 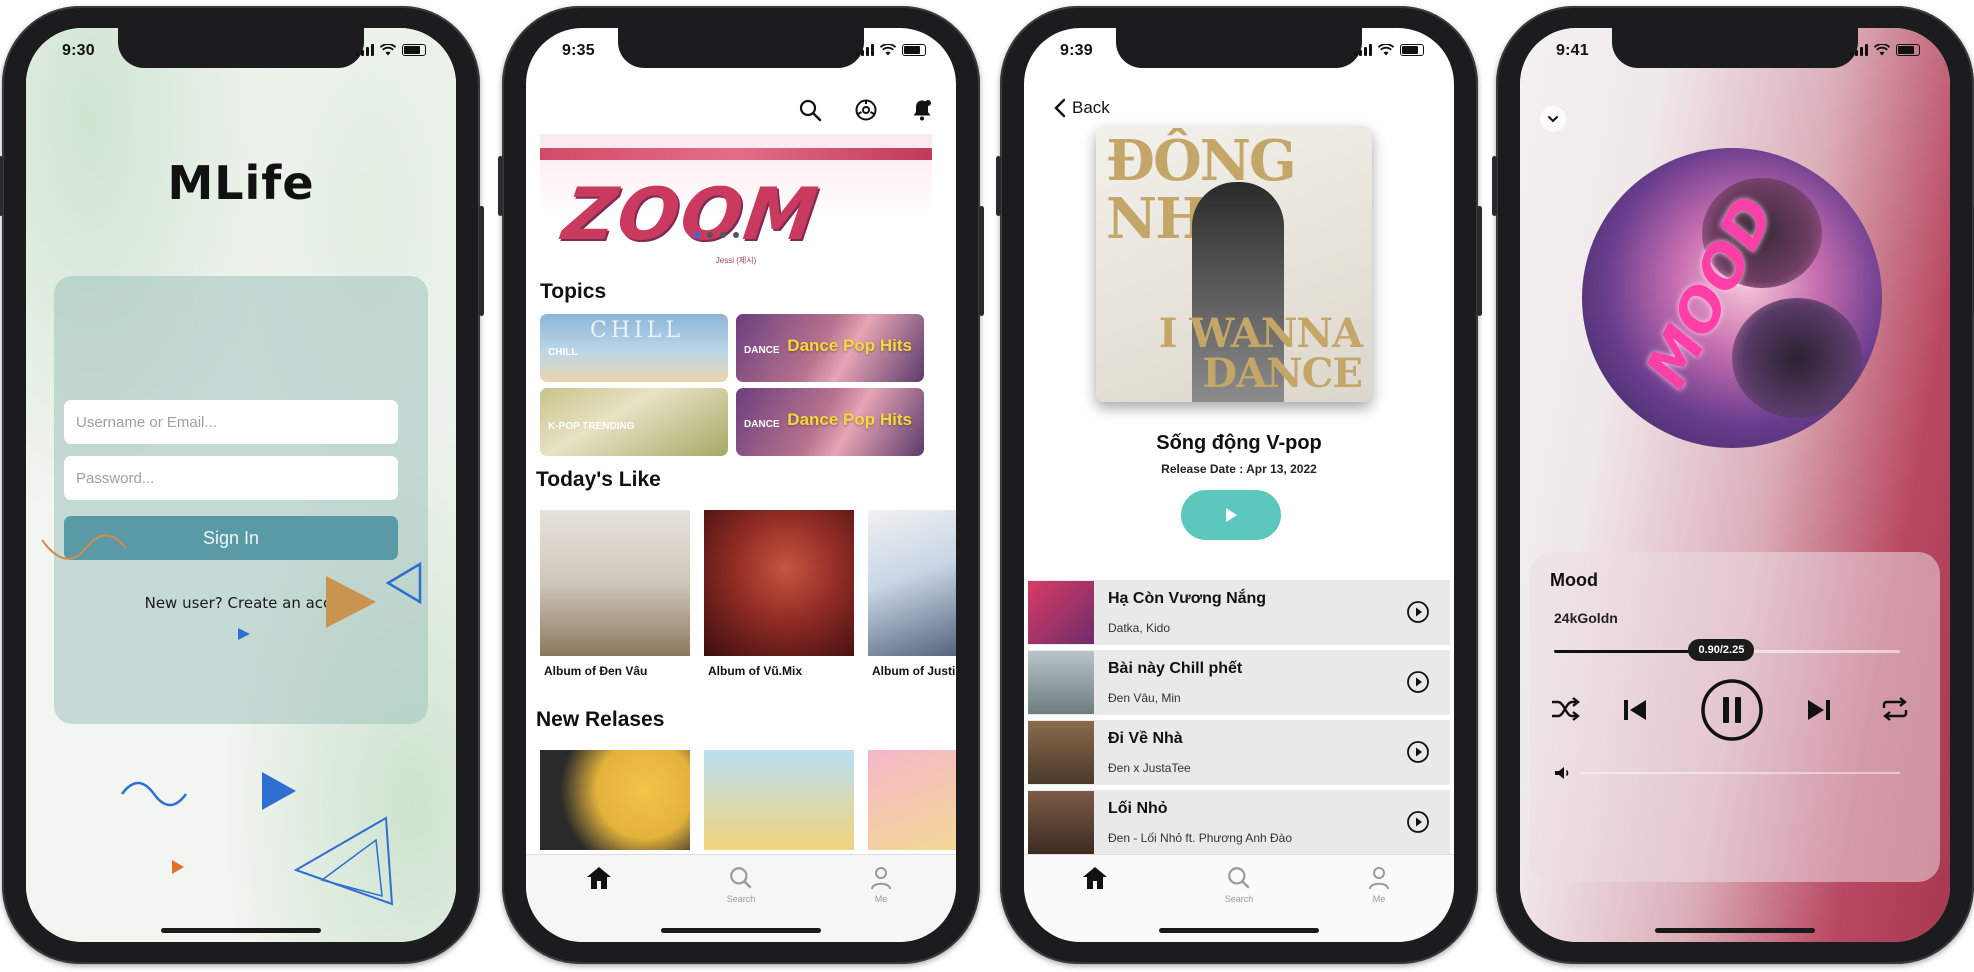 I want to click on playback-controls, so click(x=1732, y=713).